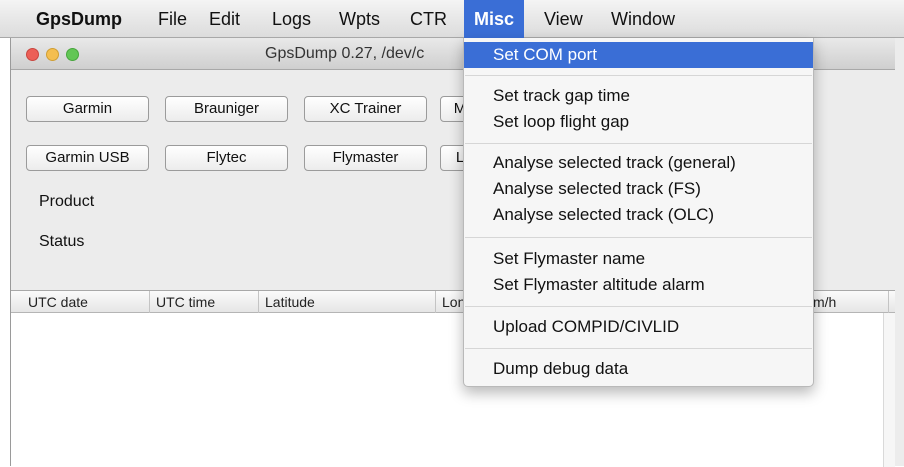  I want to click on menu-edit: Edit, so click(224, 19).